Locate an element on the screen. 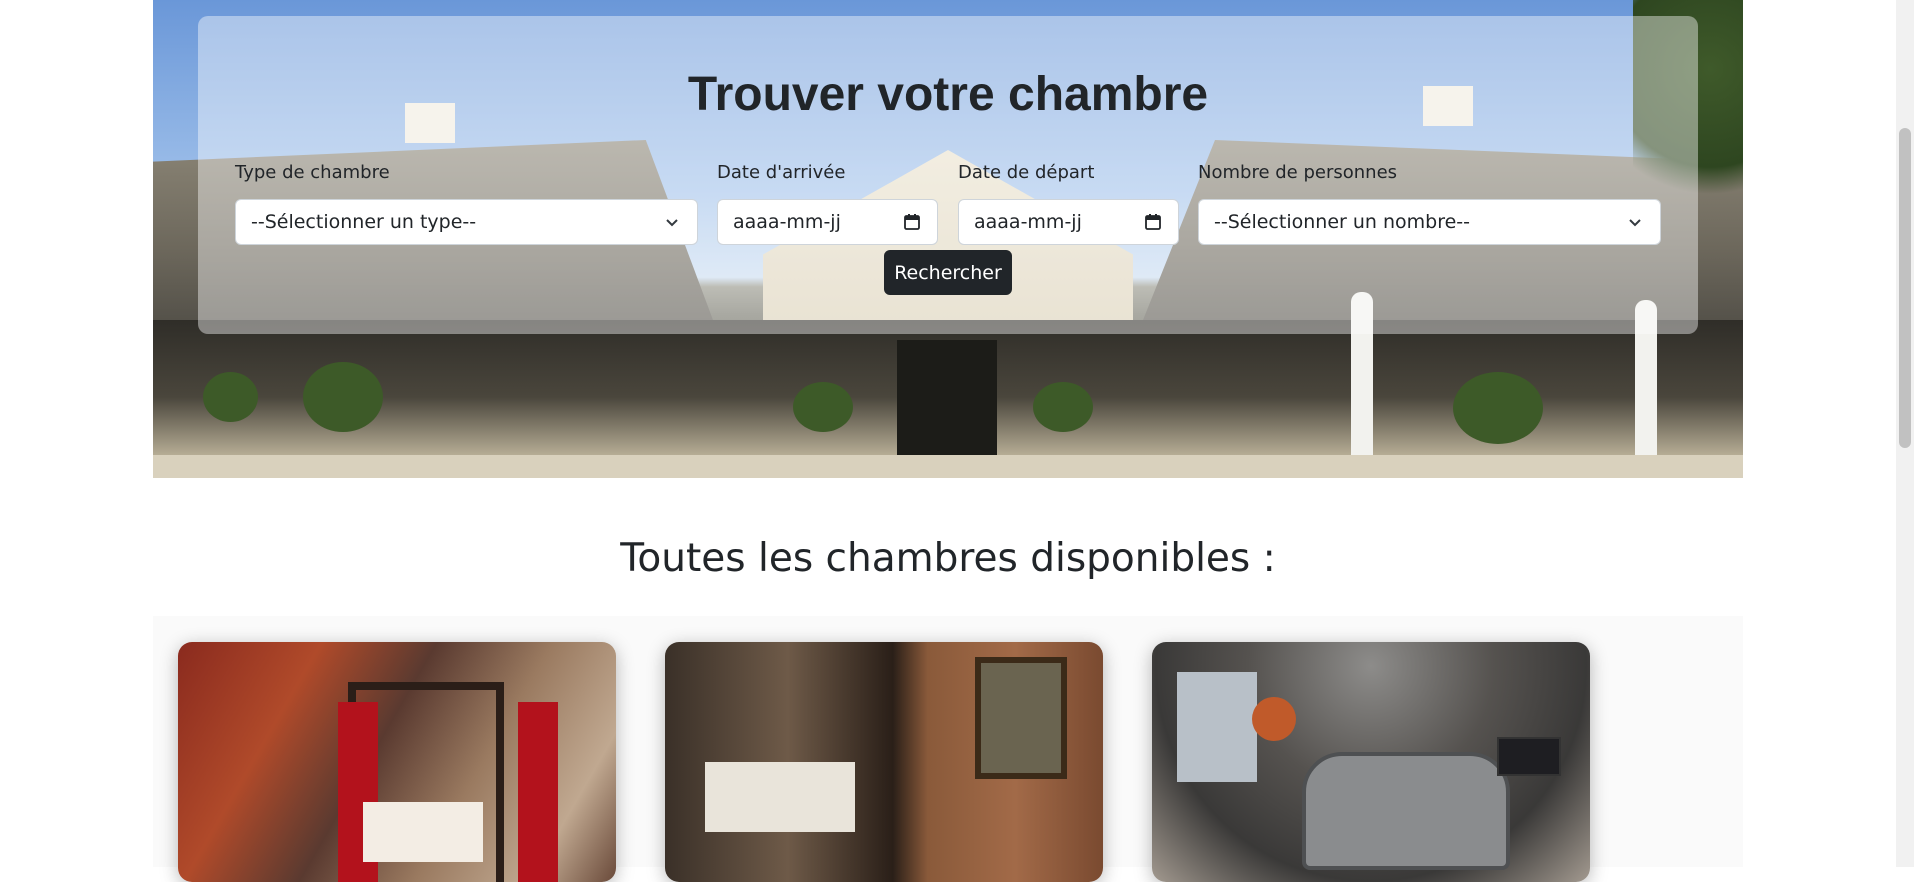 The width and height of the screenshot is (1914, 882). guests-select: --Sélectionner un nombre-- is located at coordinates (1429, 222).